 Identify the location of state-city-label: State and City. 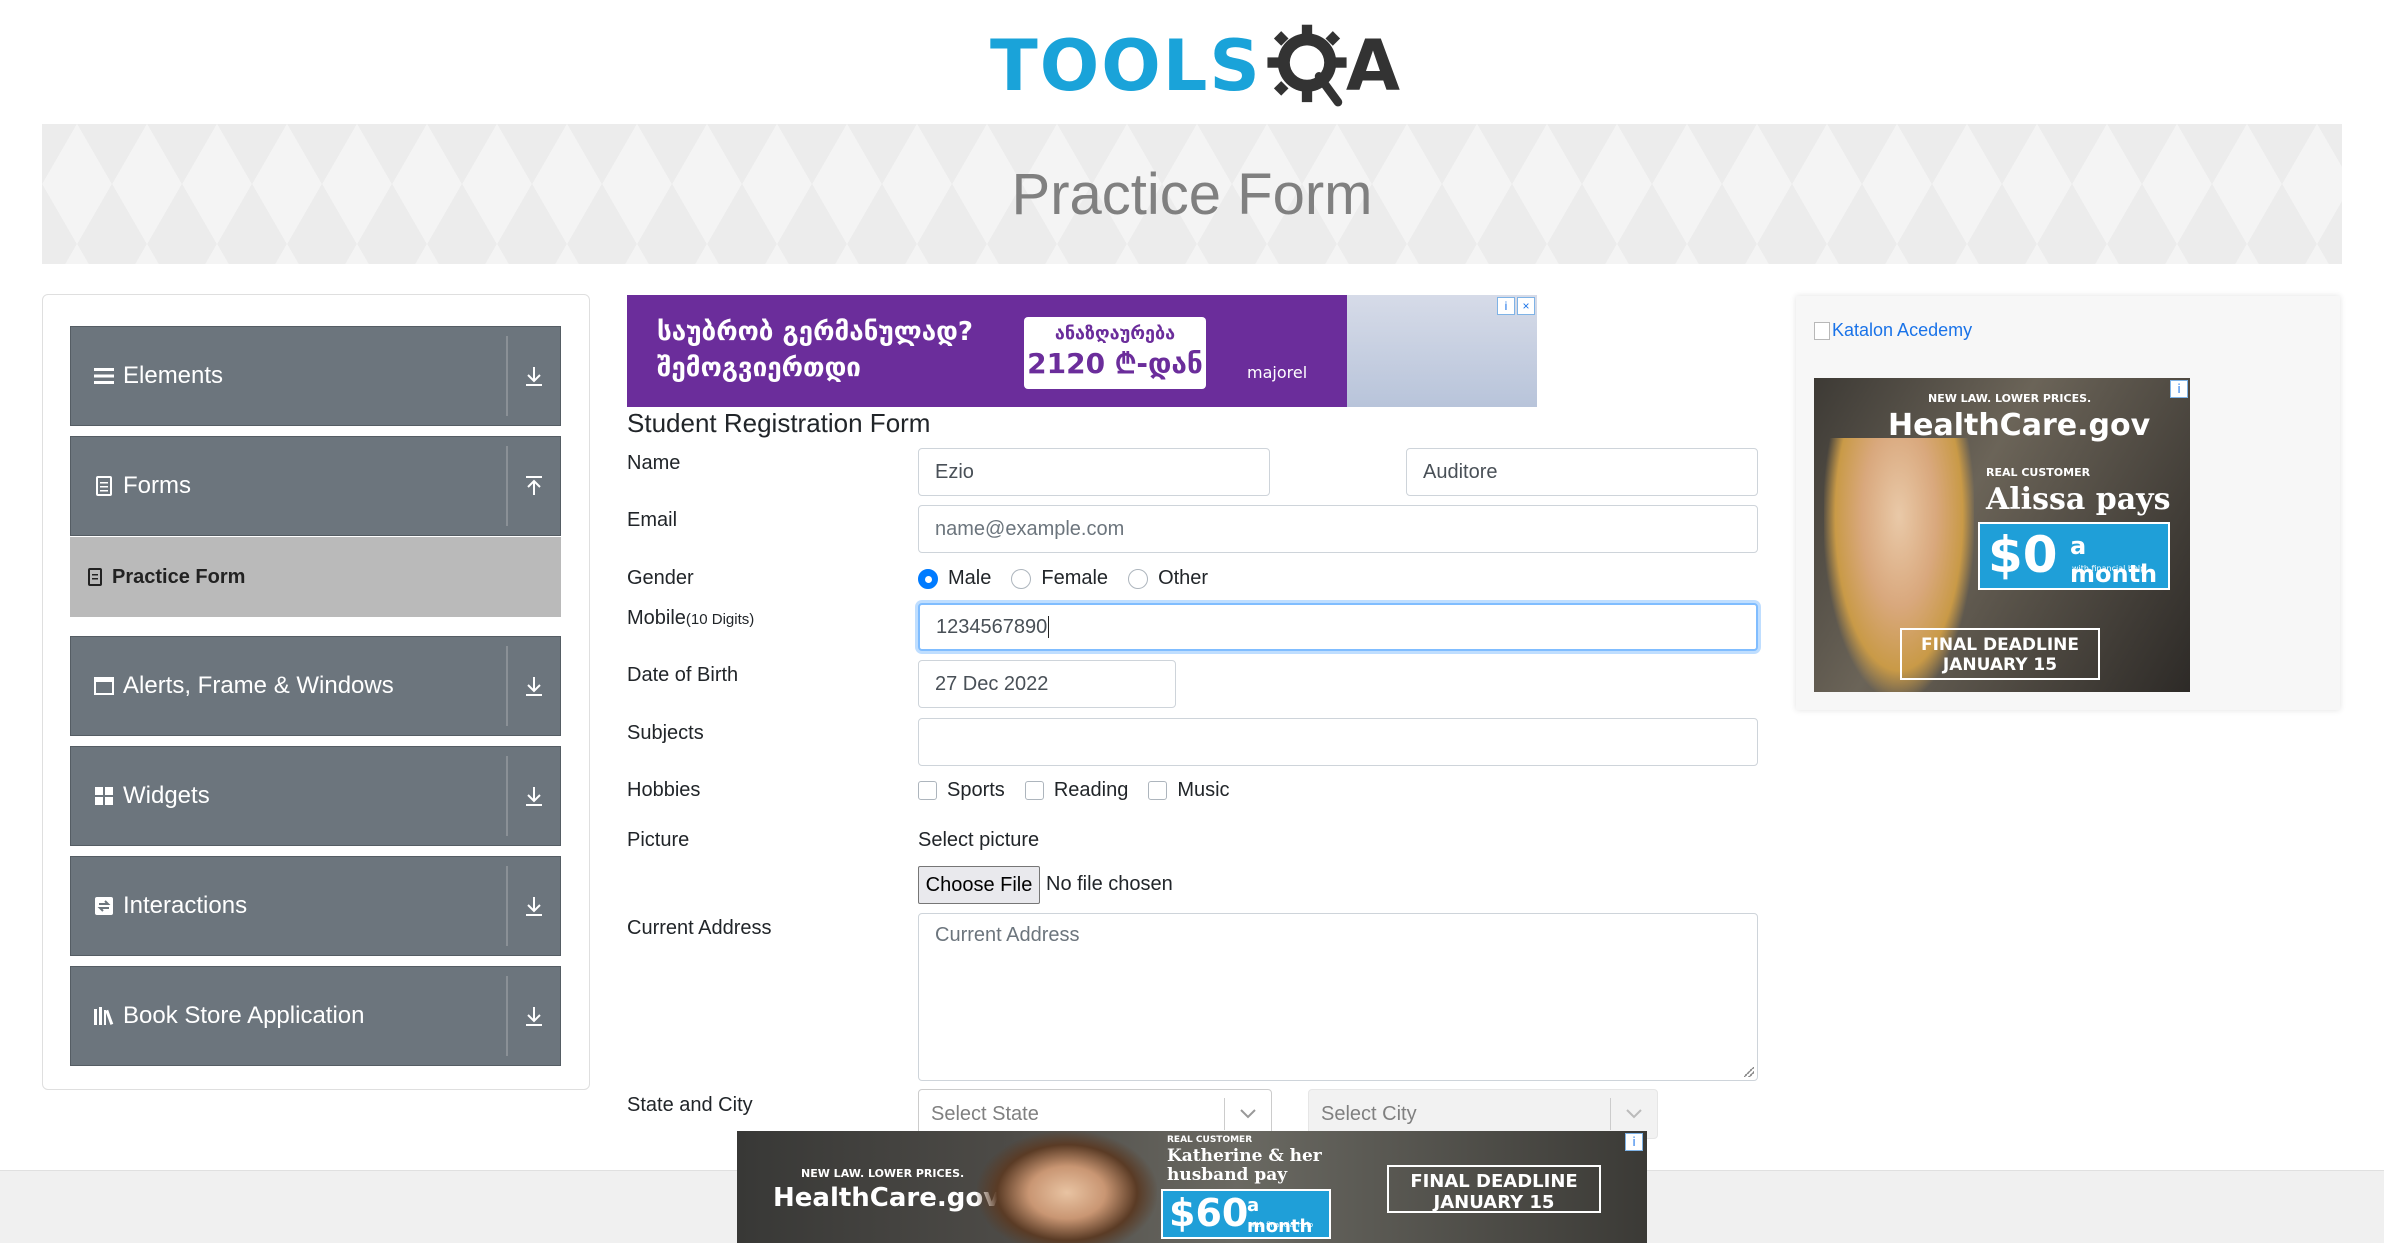
(690, 1105).